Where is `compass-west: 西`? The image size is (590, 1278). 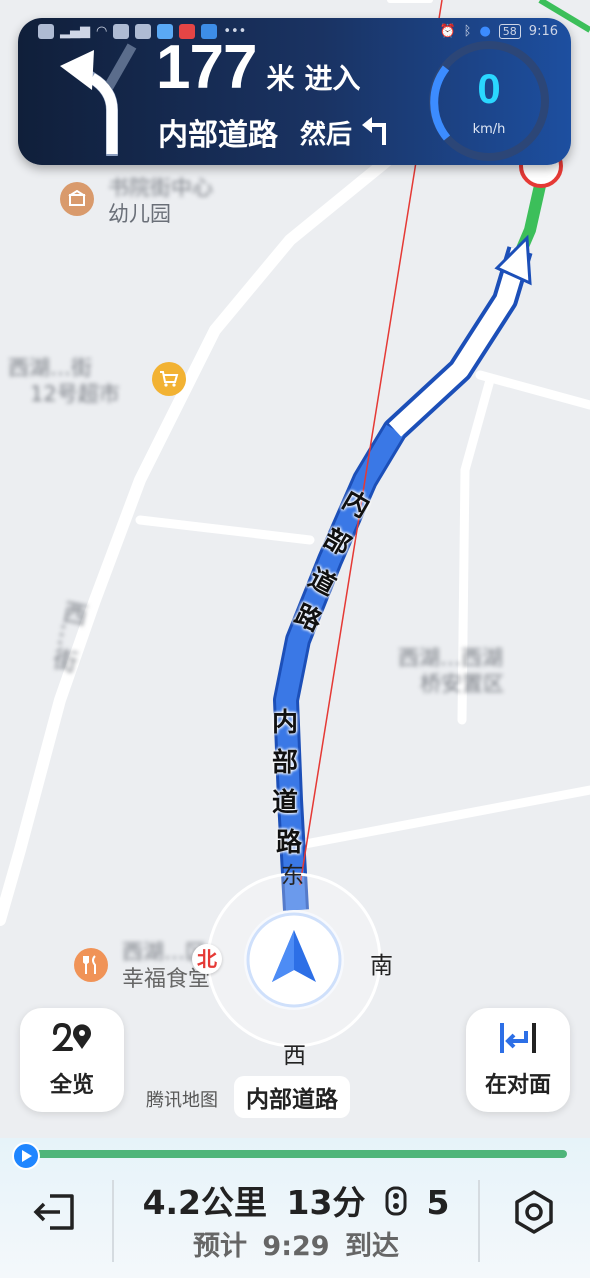 compass-west: 西 is located at coordinates (294, 1056).